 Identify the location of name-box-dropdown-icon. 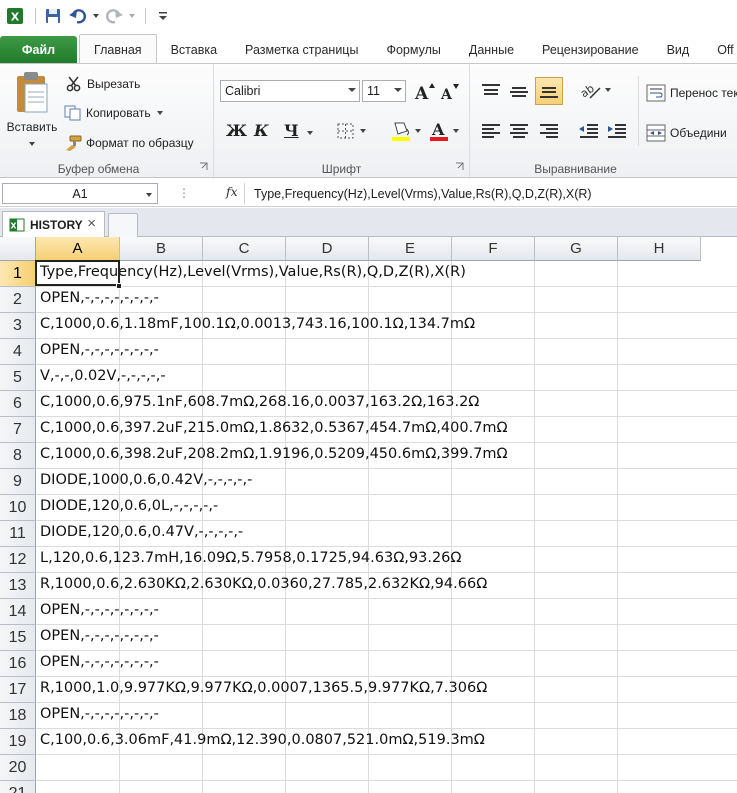
(149, 195).